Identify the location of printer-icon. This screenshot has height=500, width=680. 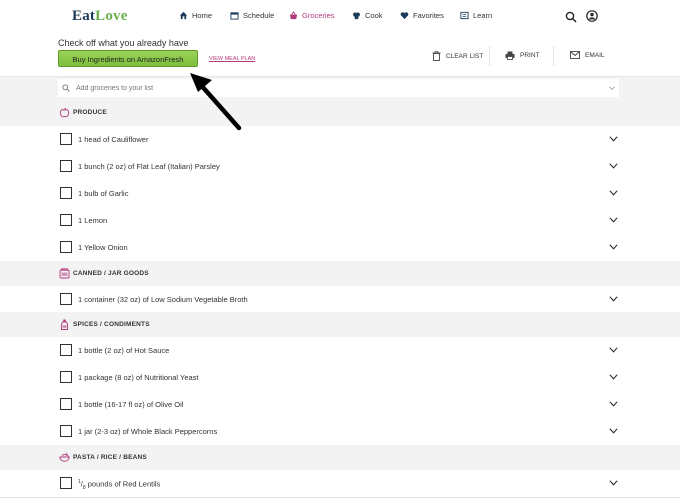
(510, 55).